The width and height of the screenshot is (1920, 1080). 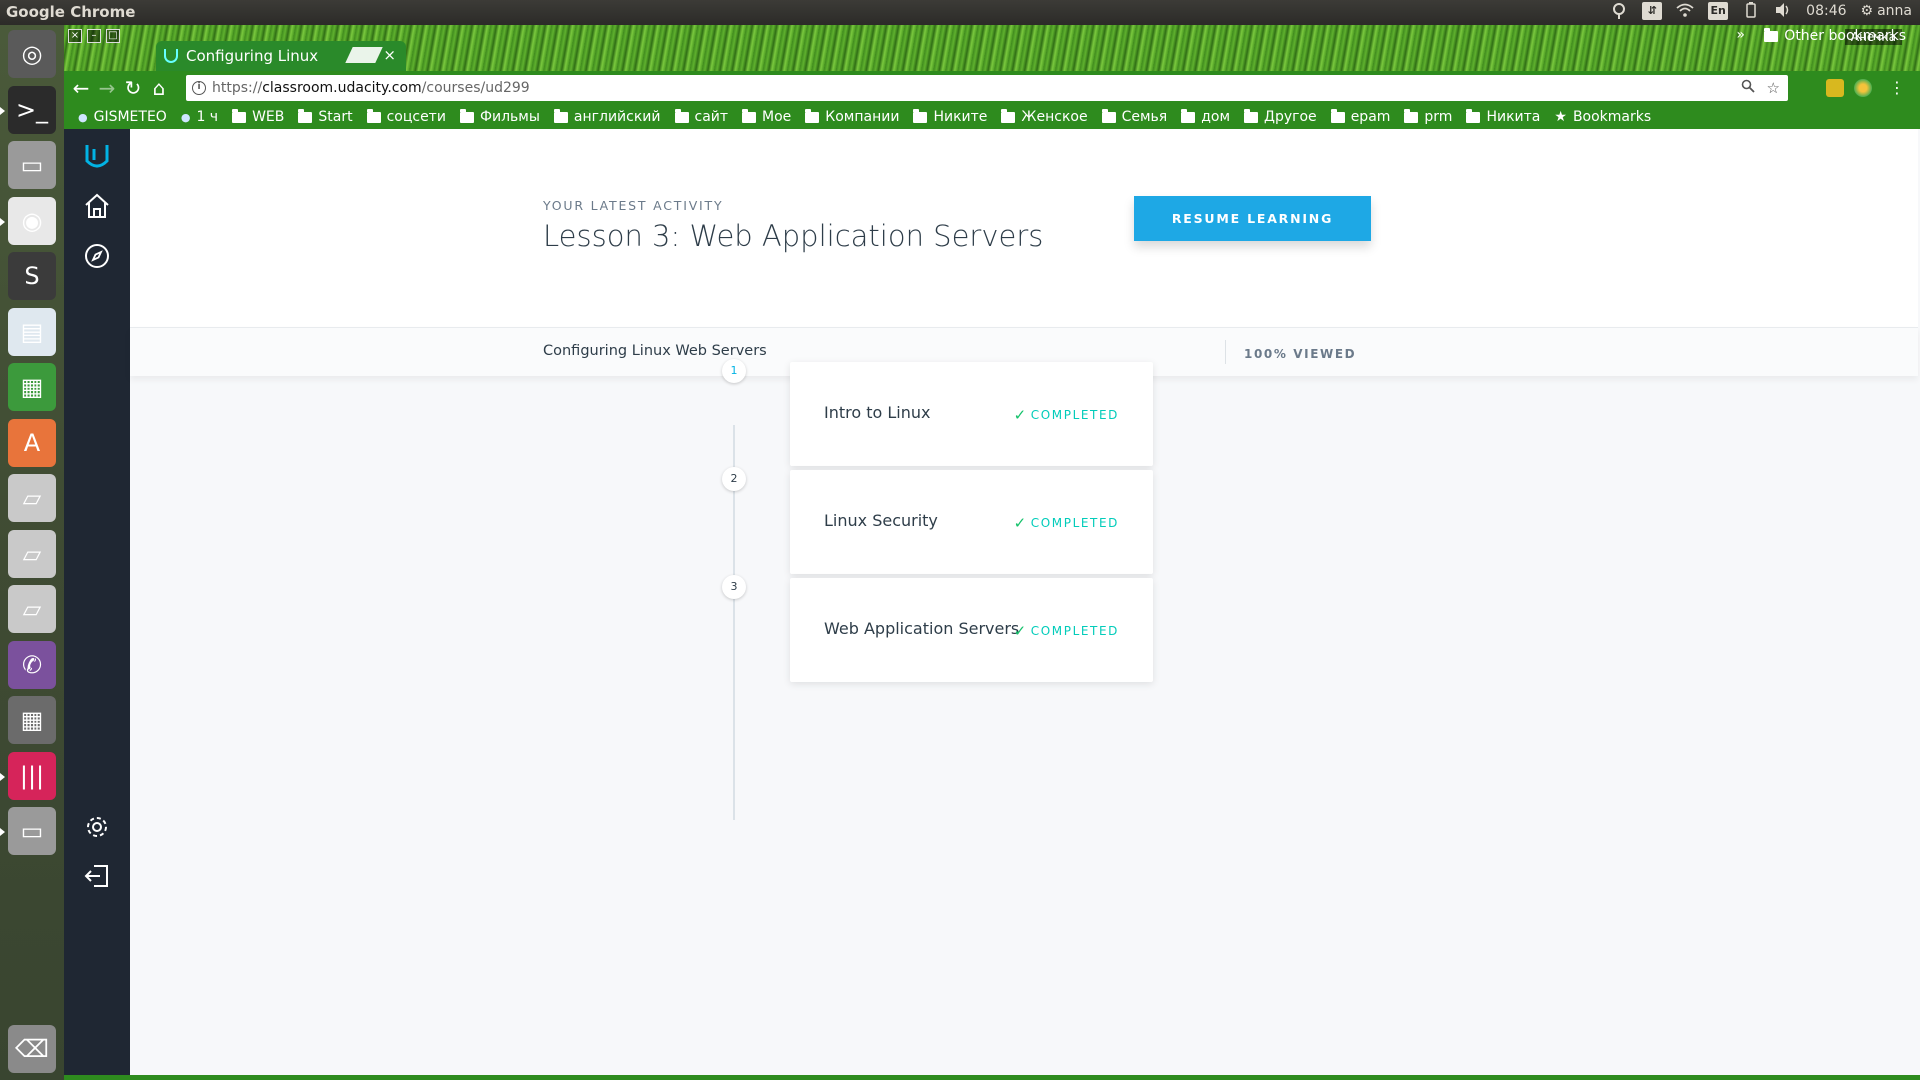 What do you see at coordinates (1685, 11) in the screenshot?
I see `wifi-icon` at bounding box center [1685, 11].